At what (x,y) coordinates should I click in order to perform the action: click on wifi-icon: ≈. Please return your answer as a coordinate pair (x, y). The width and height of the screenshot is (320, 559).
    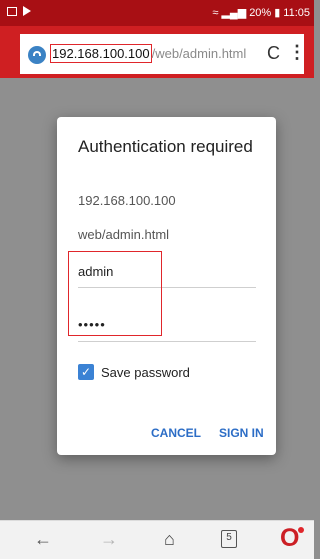
    Looking at the image, I should click on (215, 12).